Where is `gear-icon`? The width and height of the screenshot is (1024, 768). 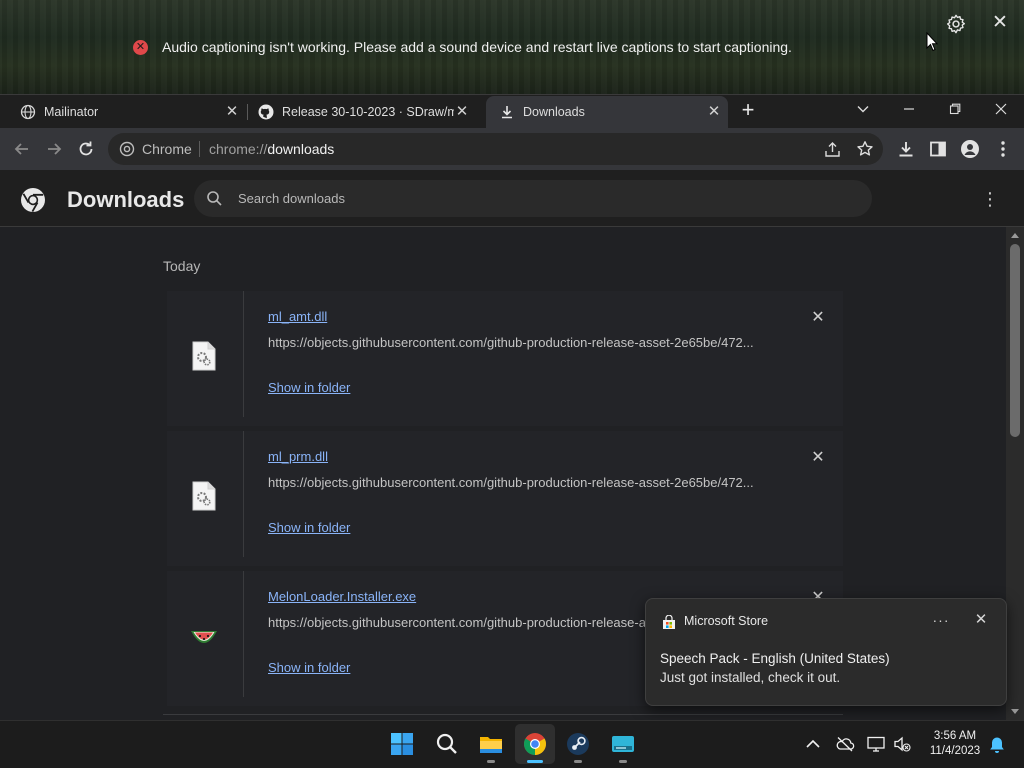
gear-icon is located at coordinates (956, 24).